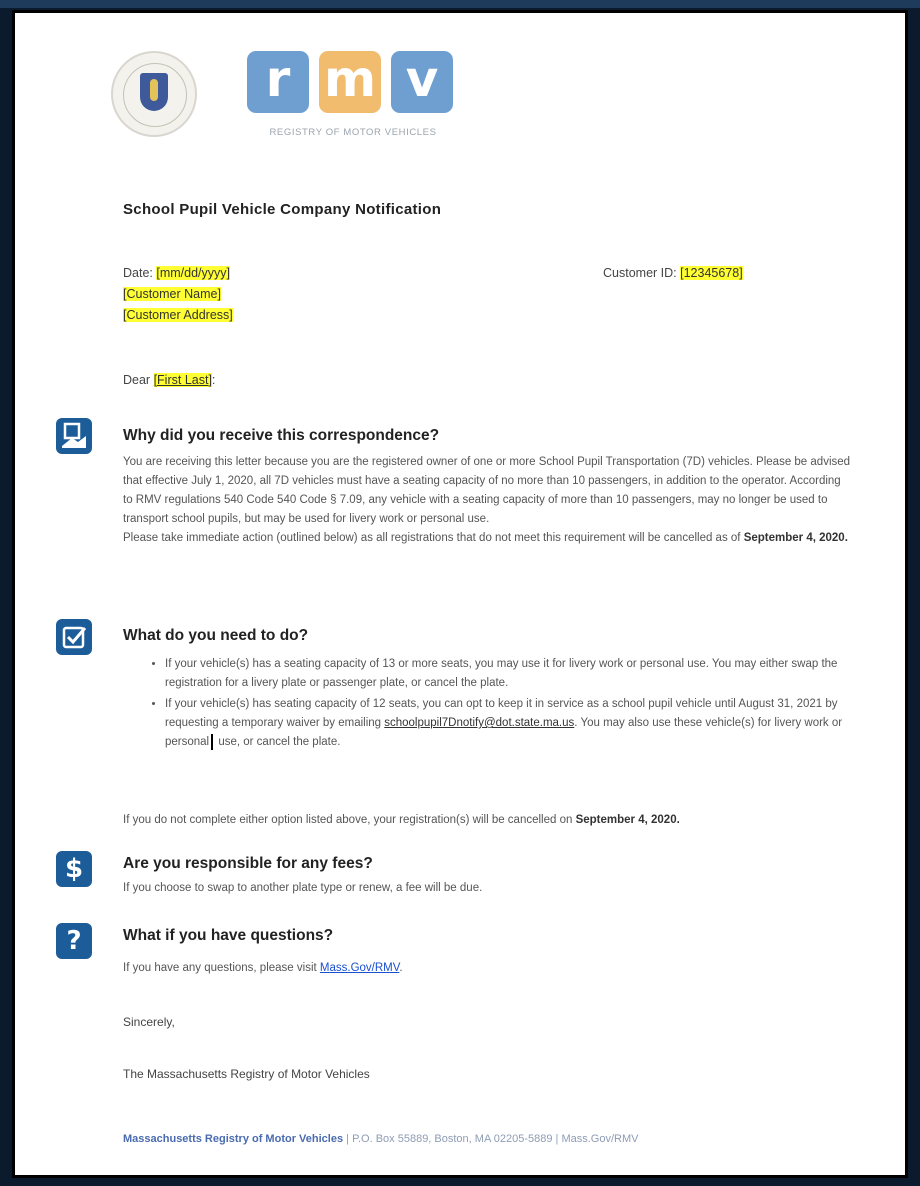  Describe the element at coordinates (479, 723) in the screenshot. I see `waiver-email-link: schoolpupil7Dnotify@dot.state.ma.us` at that location.